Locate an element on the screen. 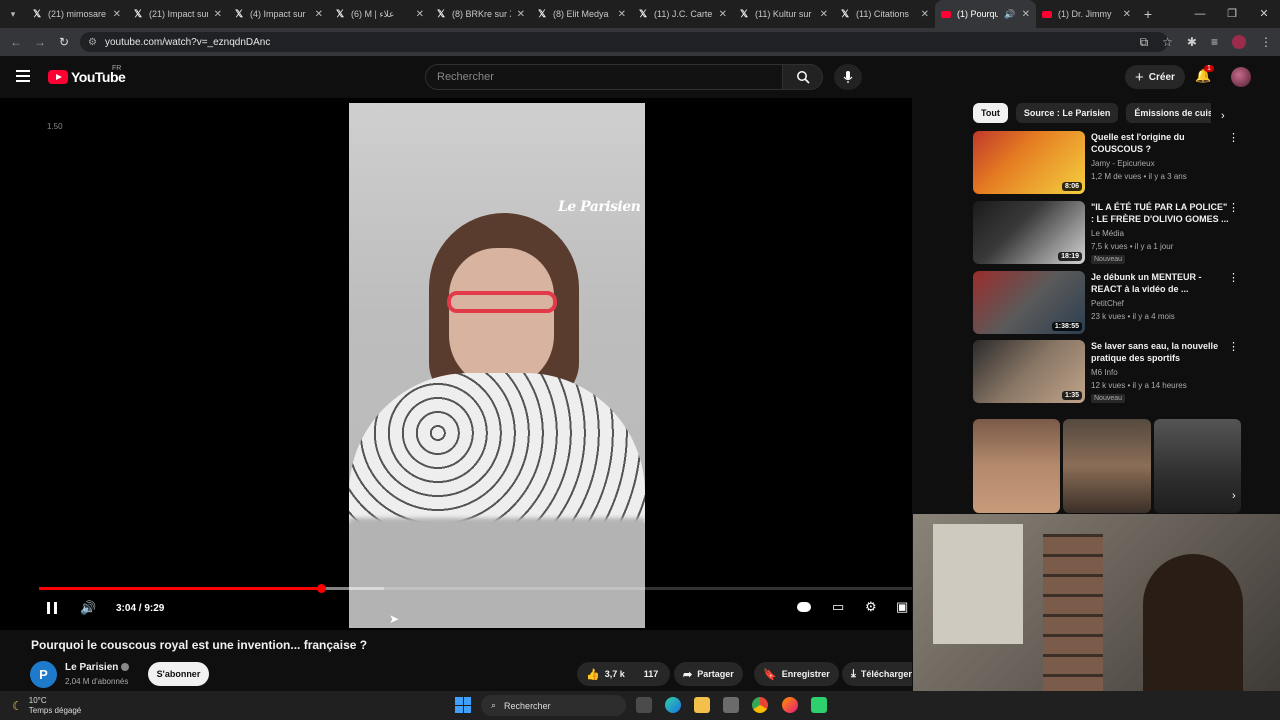 The width and height of the screenshot is (1280, 720). video-thumbnail: 18:19 is located at coordinates (1029, 232).